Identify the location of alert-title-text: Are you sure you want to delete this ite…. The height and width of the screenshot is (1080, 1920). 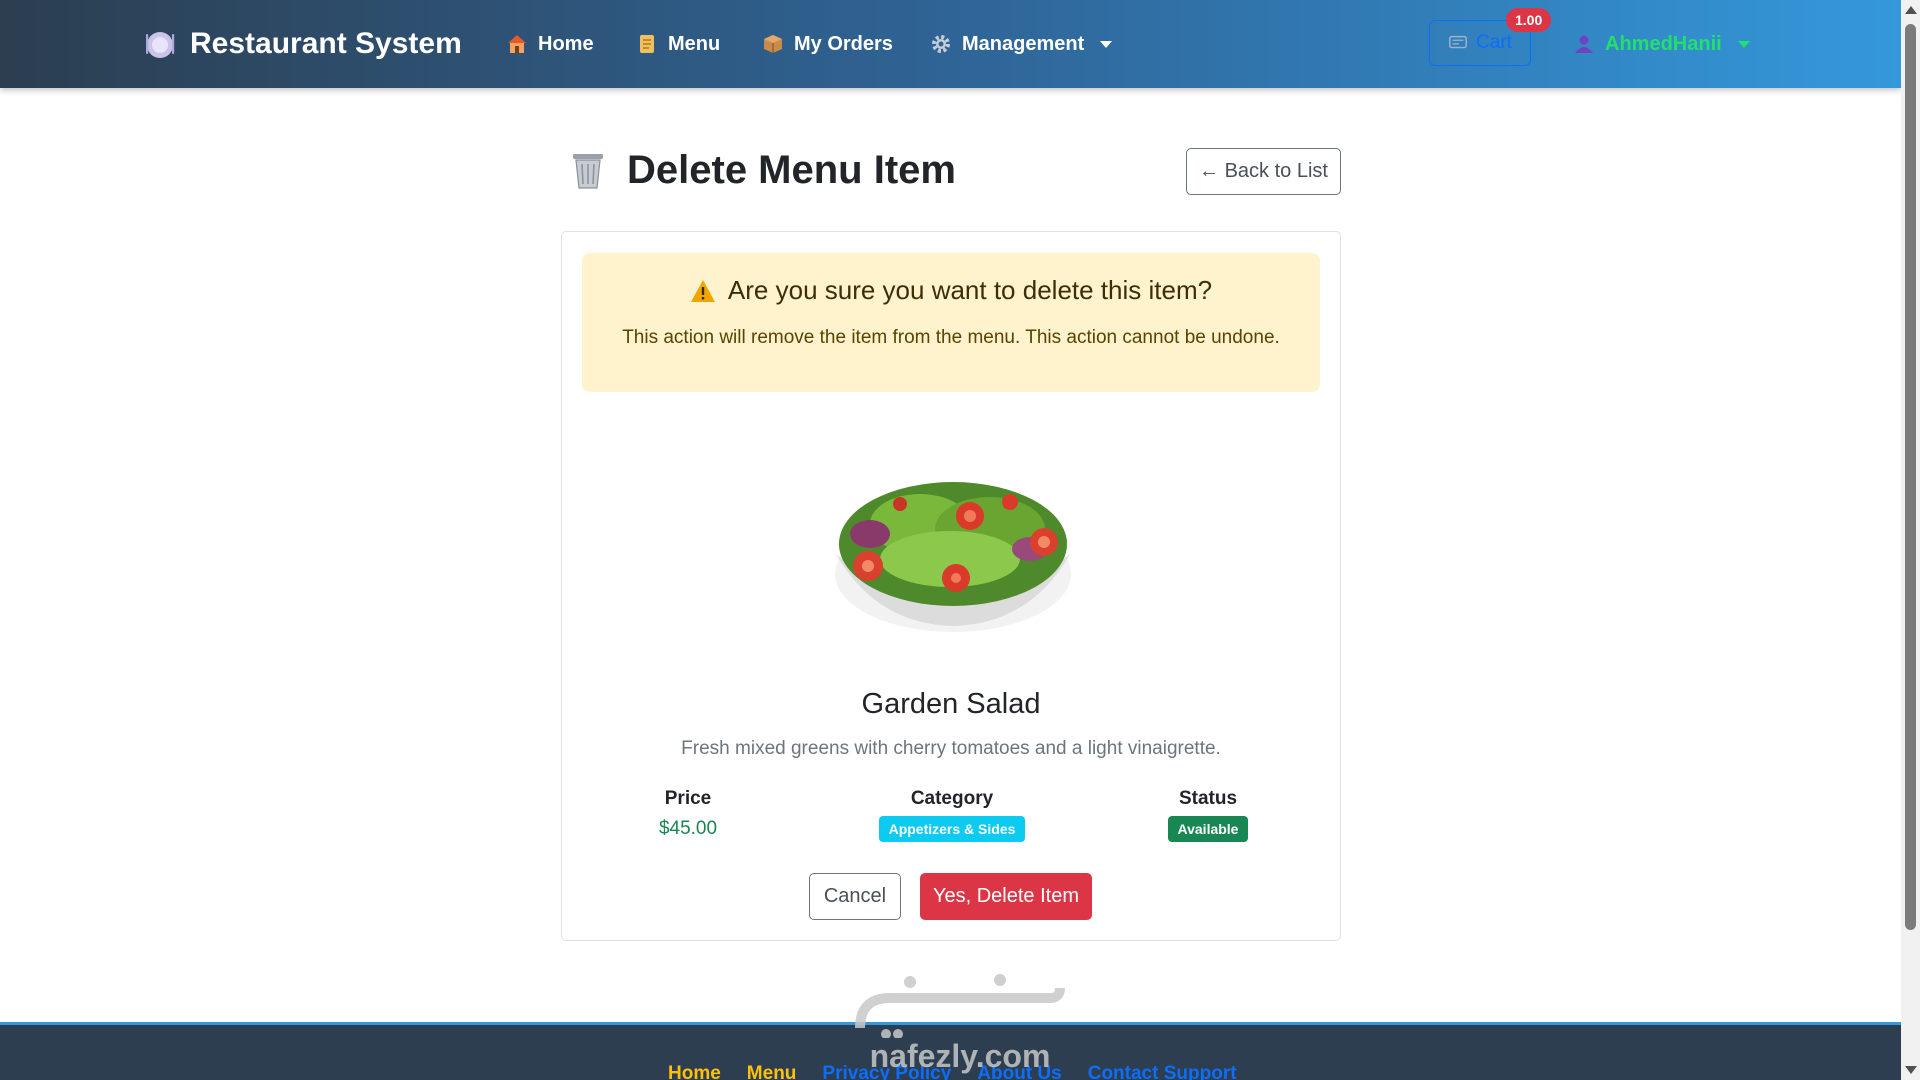
(970, 290).